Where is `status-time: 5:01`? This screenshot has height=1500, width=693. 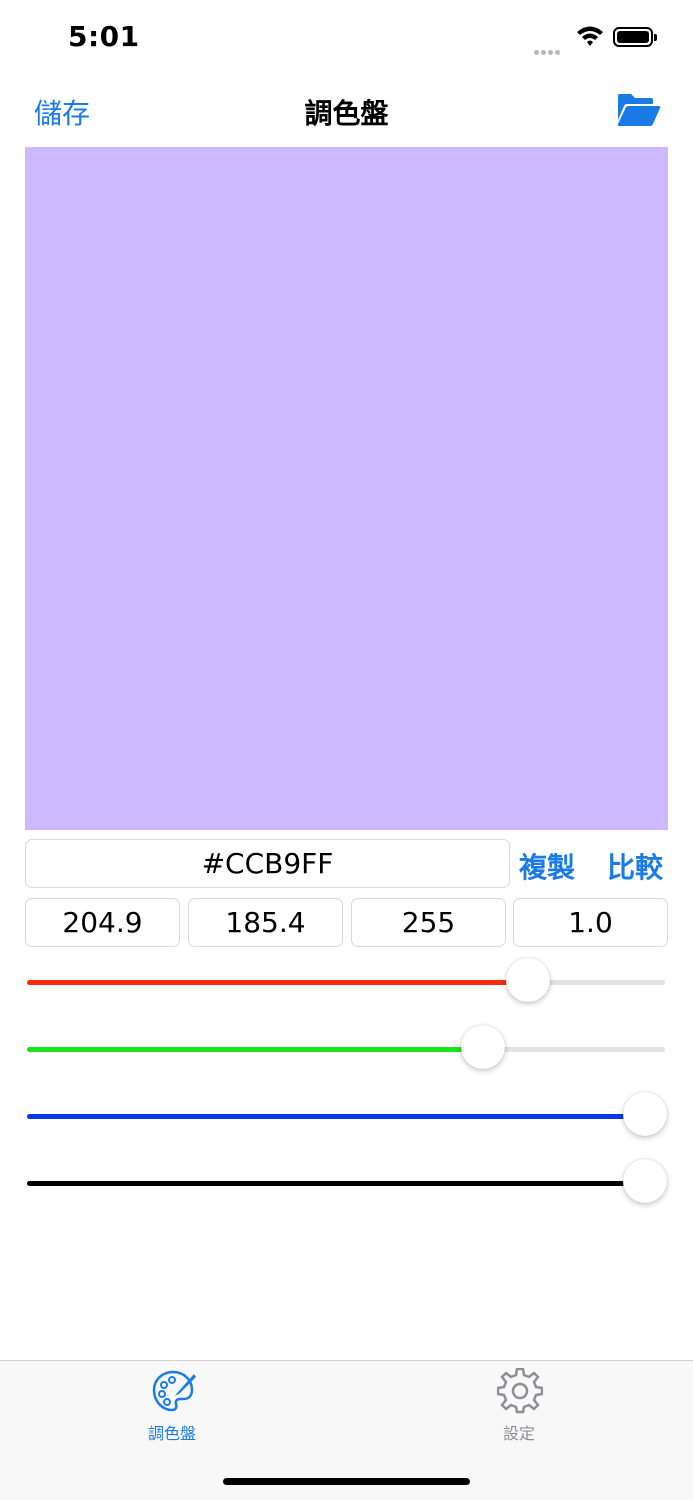 status-time: 5:01 is located at coordinates (104, 36).